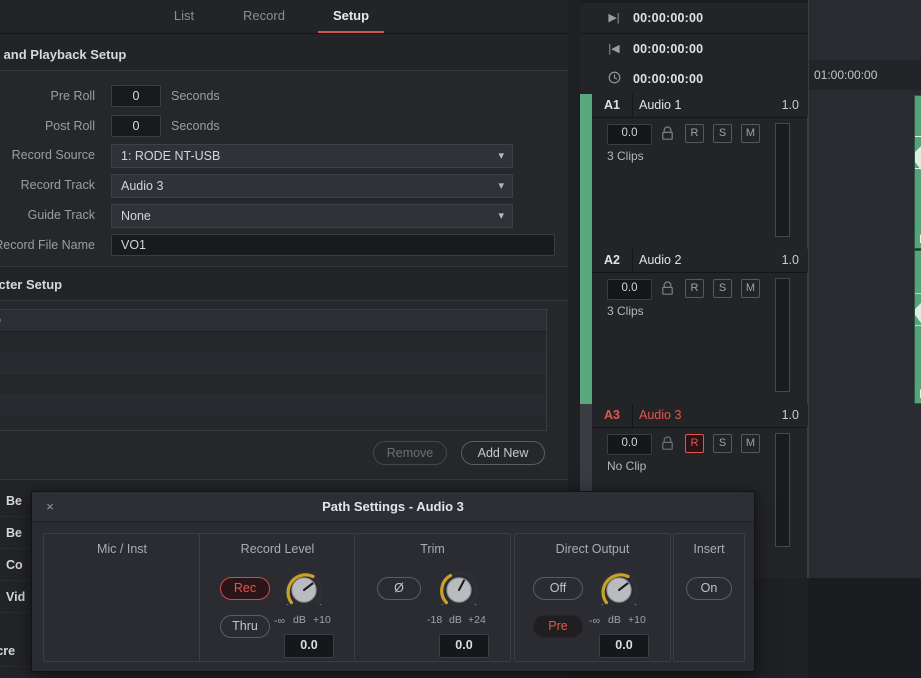  What do you see at coordinates (614, 49) in the screenshot?
I see `mark-in-icon: |◀` at bounding box center [614, 49].